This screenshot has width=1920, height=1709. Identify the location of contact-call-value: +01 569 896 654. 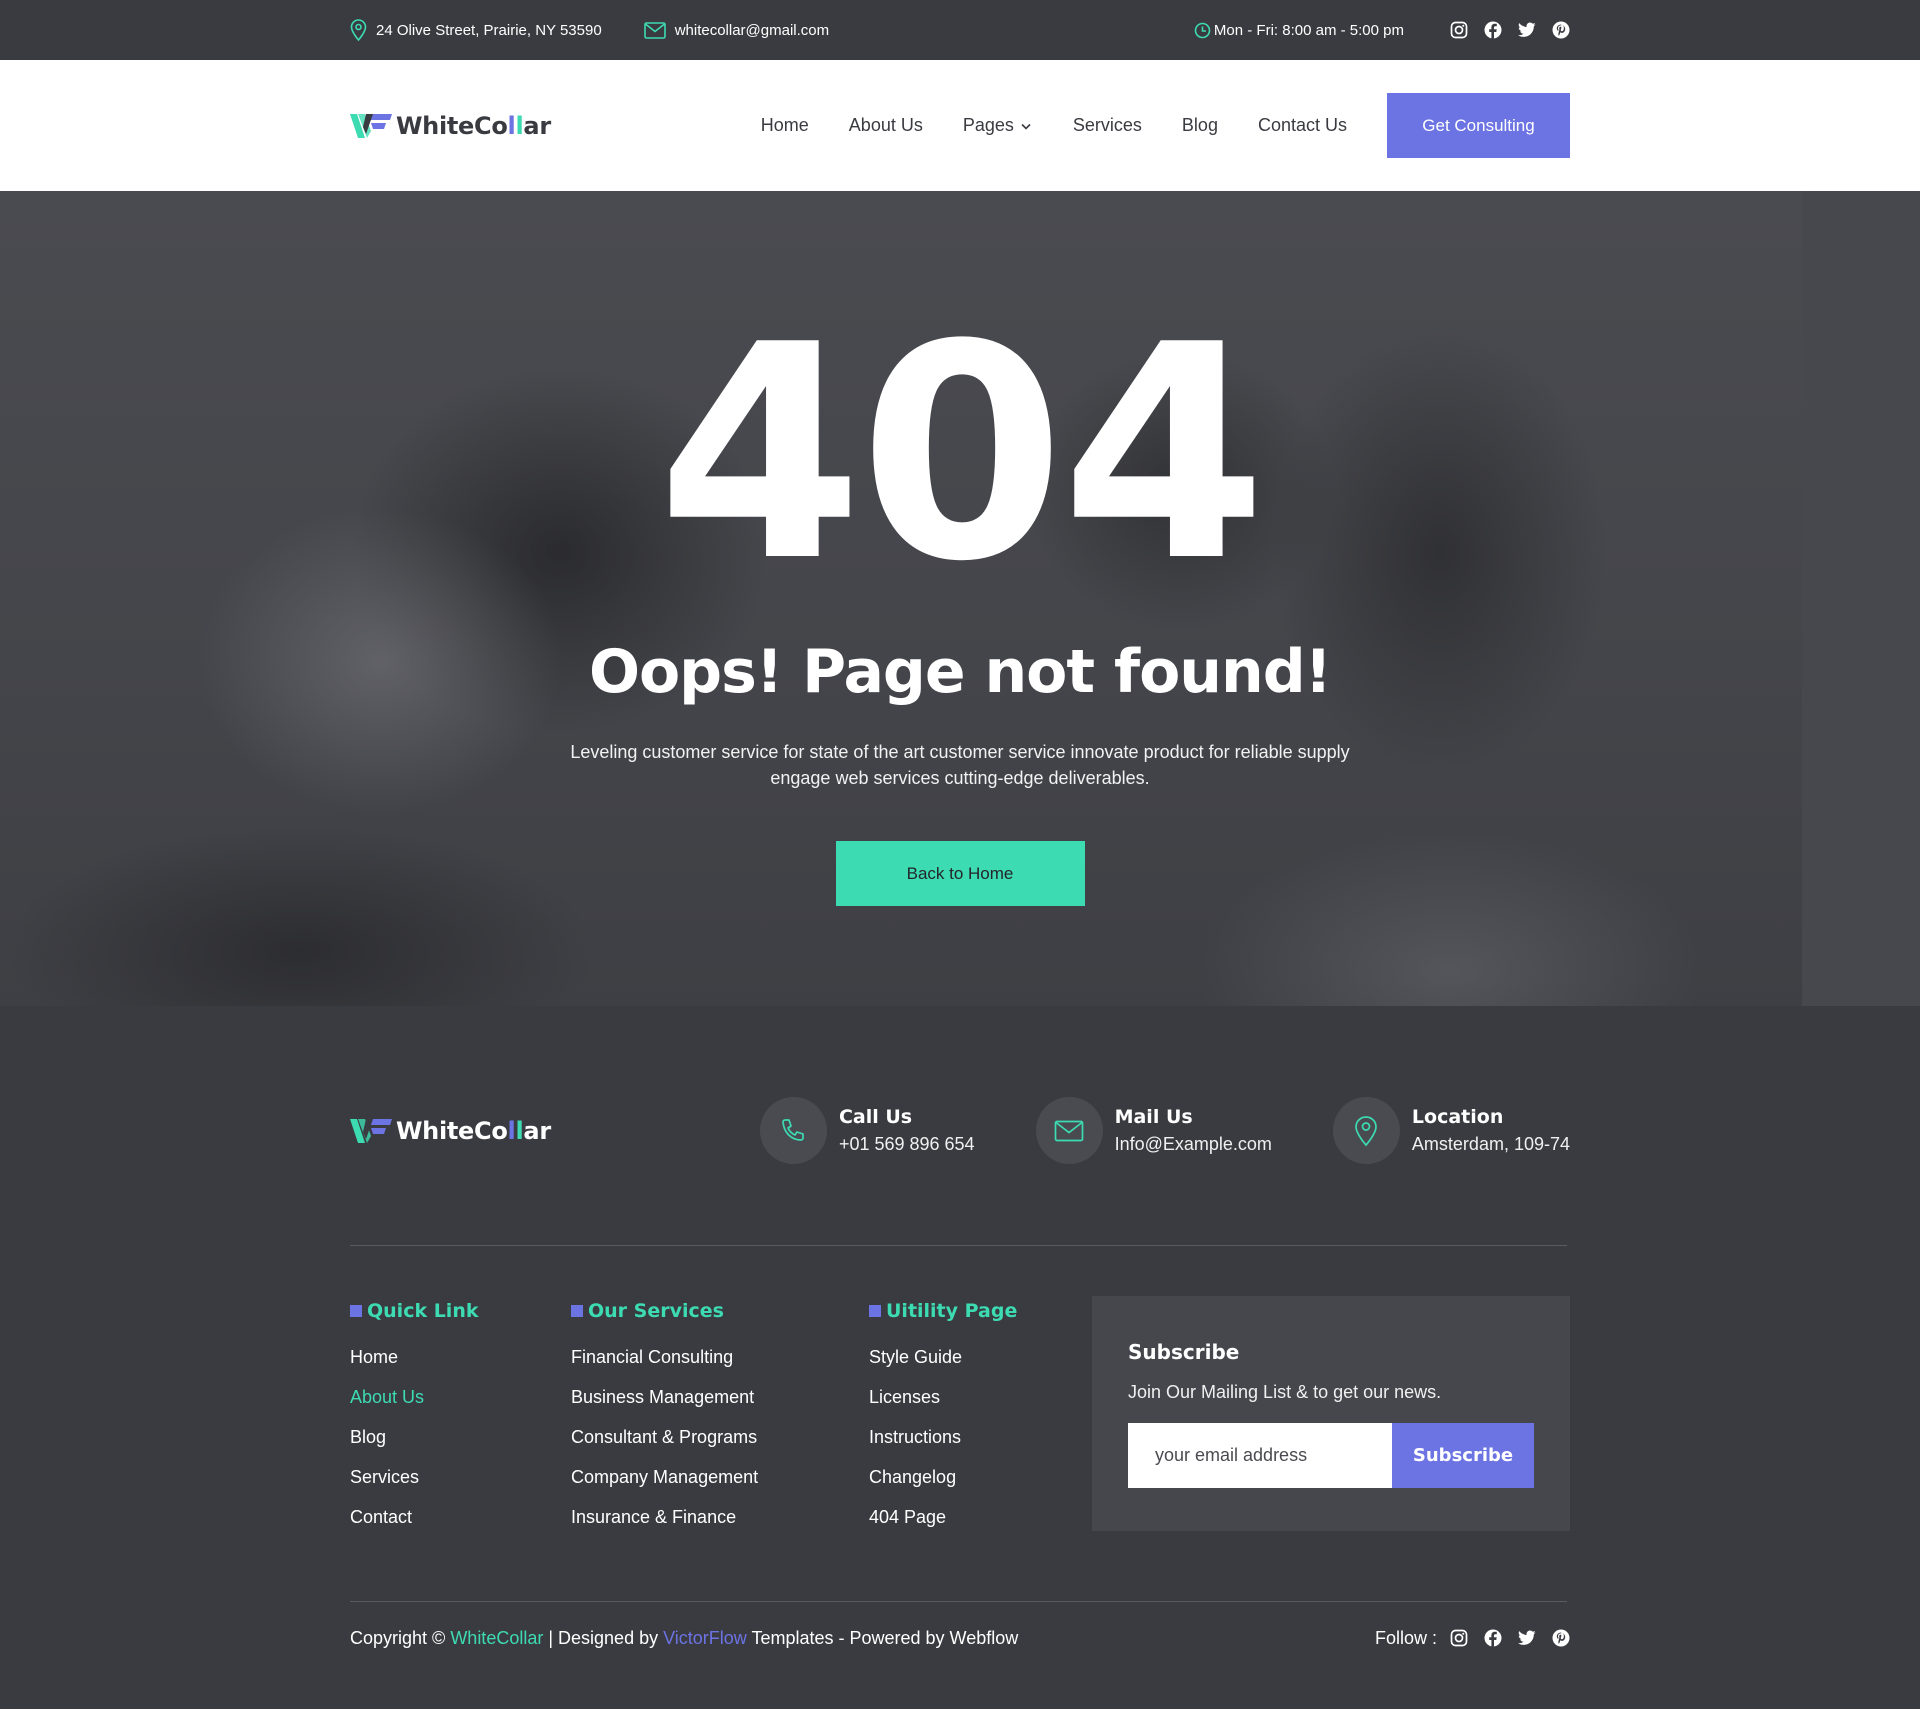
(906, 1144).